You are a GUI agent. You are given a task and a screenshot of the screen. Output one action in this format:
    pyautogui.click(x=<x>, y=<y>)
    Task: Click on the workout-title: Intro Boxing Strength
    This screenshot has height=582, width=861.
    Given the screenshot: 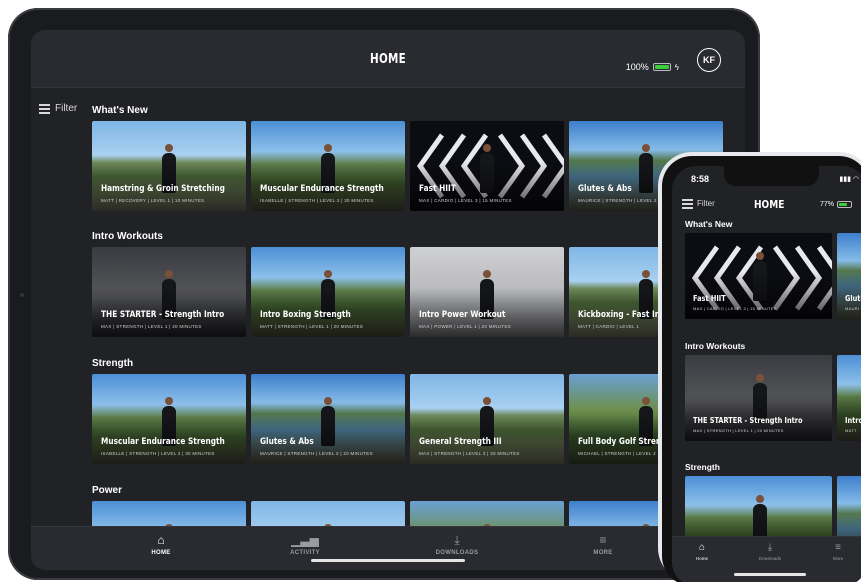 What is the action you would take?
    pyautogui.click(x=305, y=315)
    